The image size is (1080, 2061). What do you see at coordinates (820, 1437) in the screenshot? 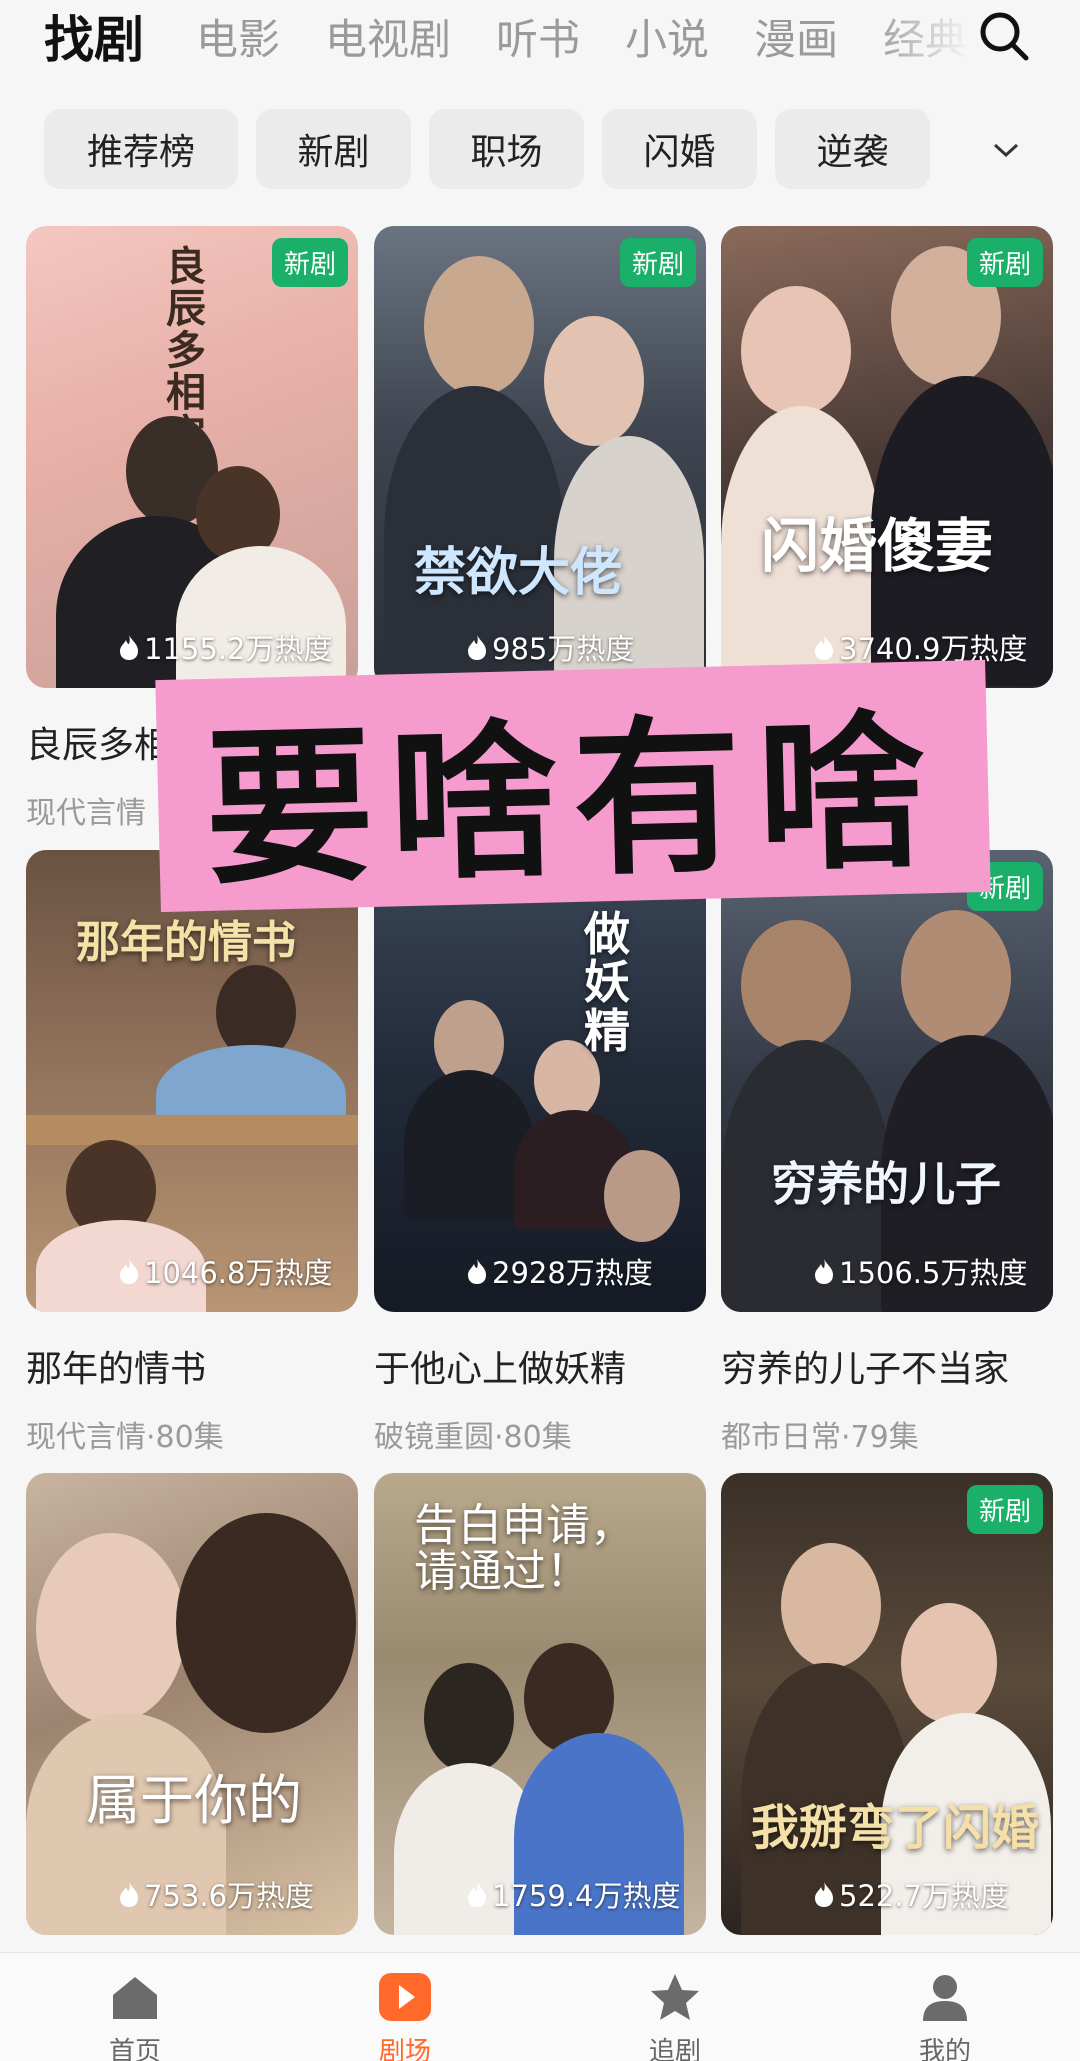
I see `card-meta: 都市日常·79集` at bounding box center [820, 1437].